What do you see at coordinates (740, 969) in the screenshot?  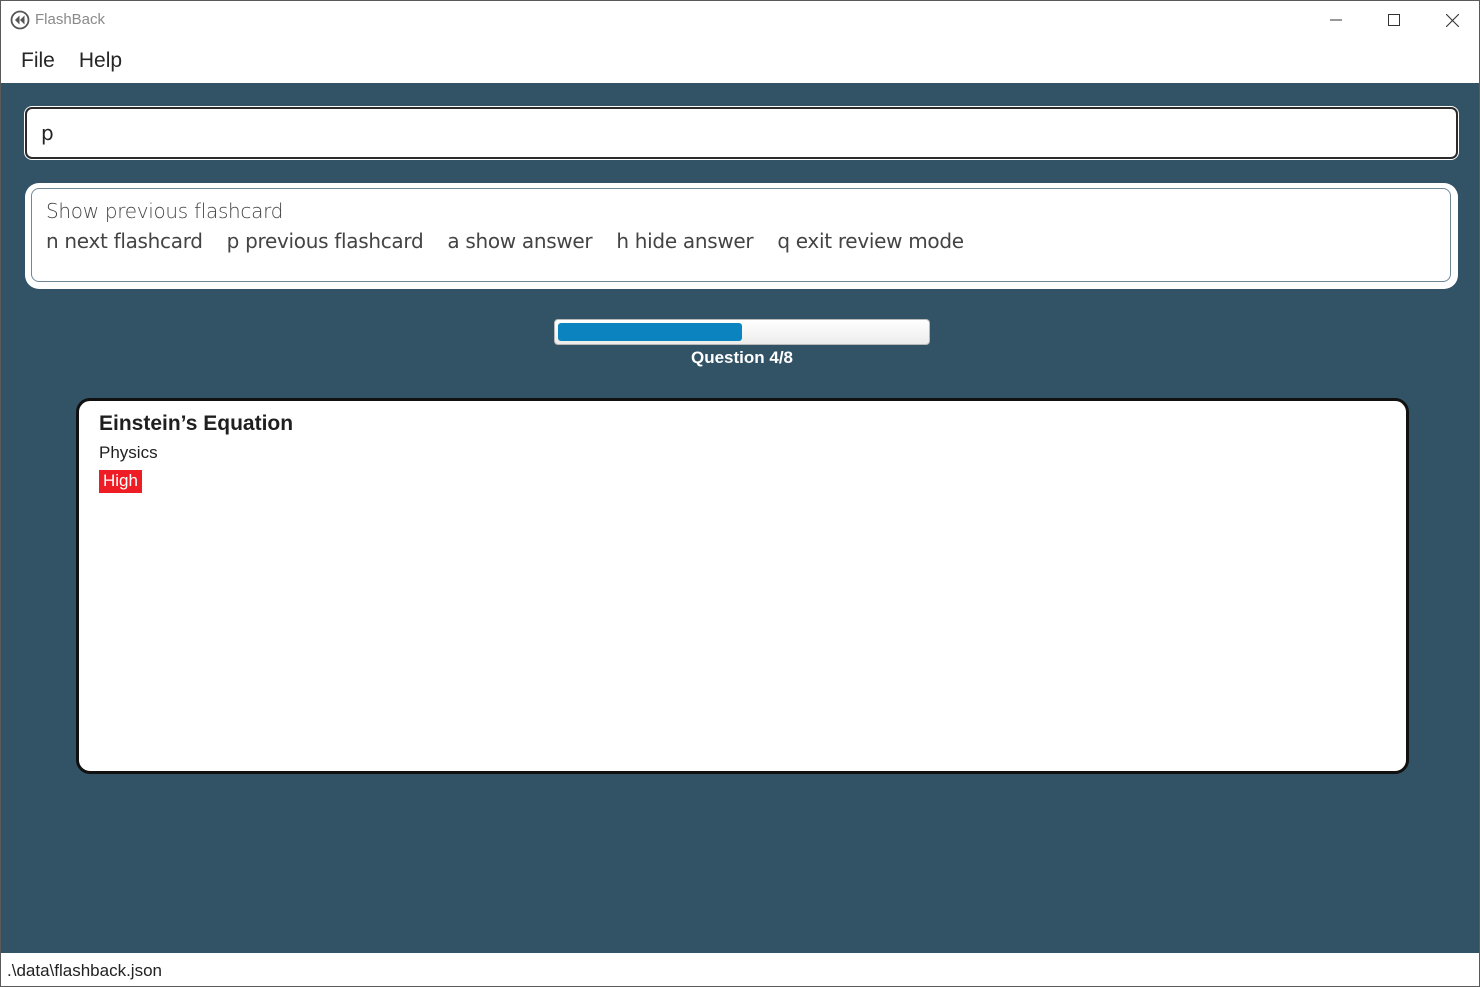 I see `status-bar: .\data\flashback.json` at bounding box center [740, 969].